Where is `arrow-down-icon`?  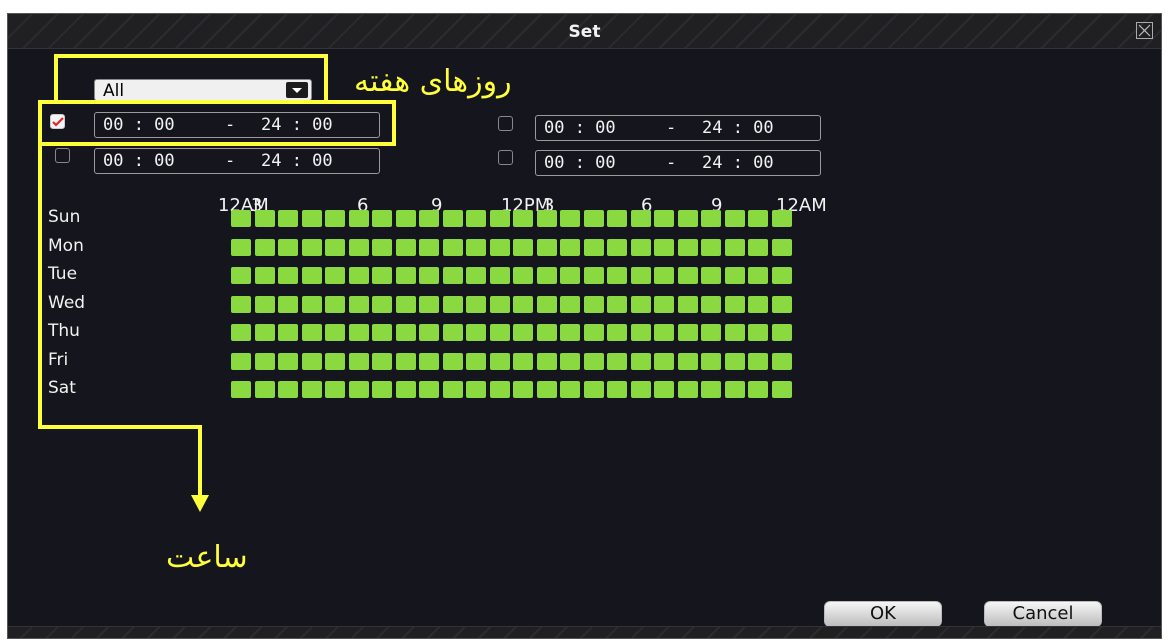 arrow-down-icon is located at coordinates (200, 503).